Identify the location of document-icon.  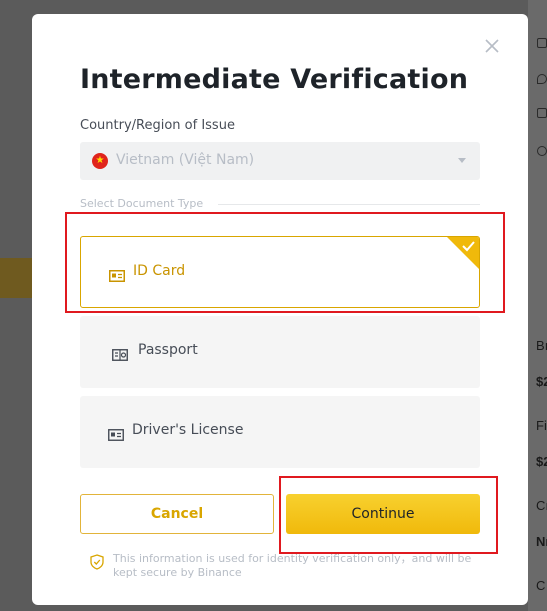
(542, 113).